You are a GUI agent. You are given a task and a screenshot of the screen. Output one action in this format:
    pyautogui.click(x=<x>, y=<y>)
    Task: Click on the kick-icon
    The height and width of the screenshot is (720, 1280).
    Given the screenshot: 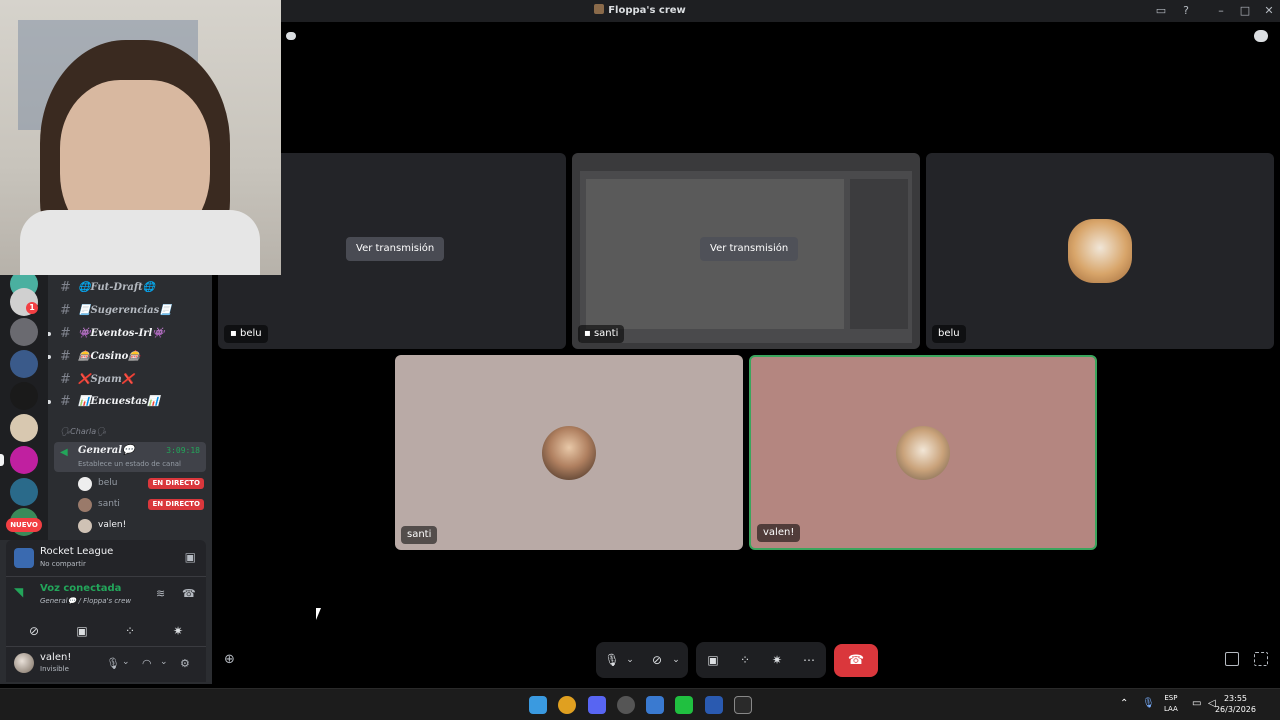 What is the action you would take?
    pyautogui.click(x=684, y=705)
    